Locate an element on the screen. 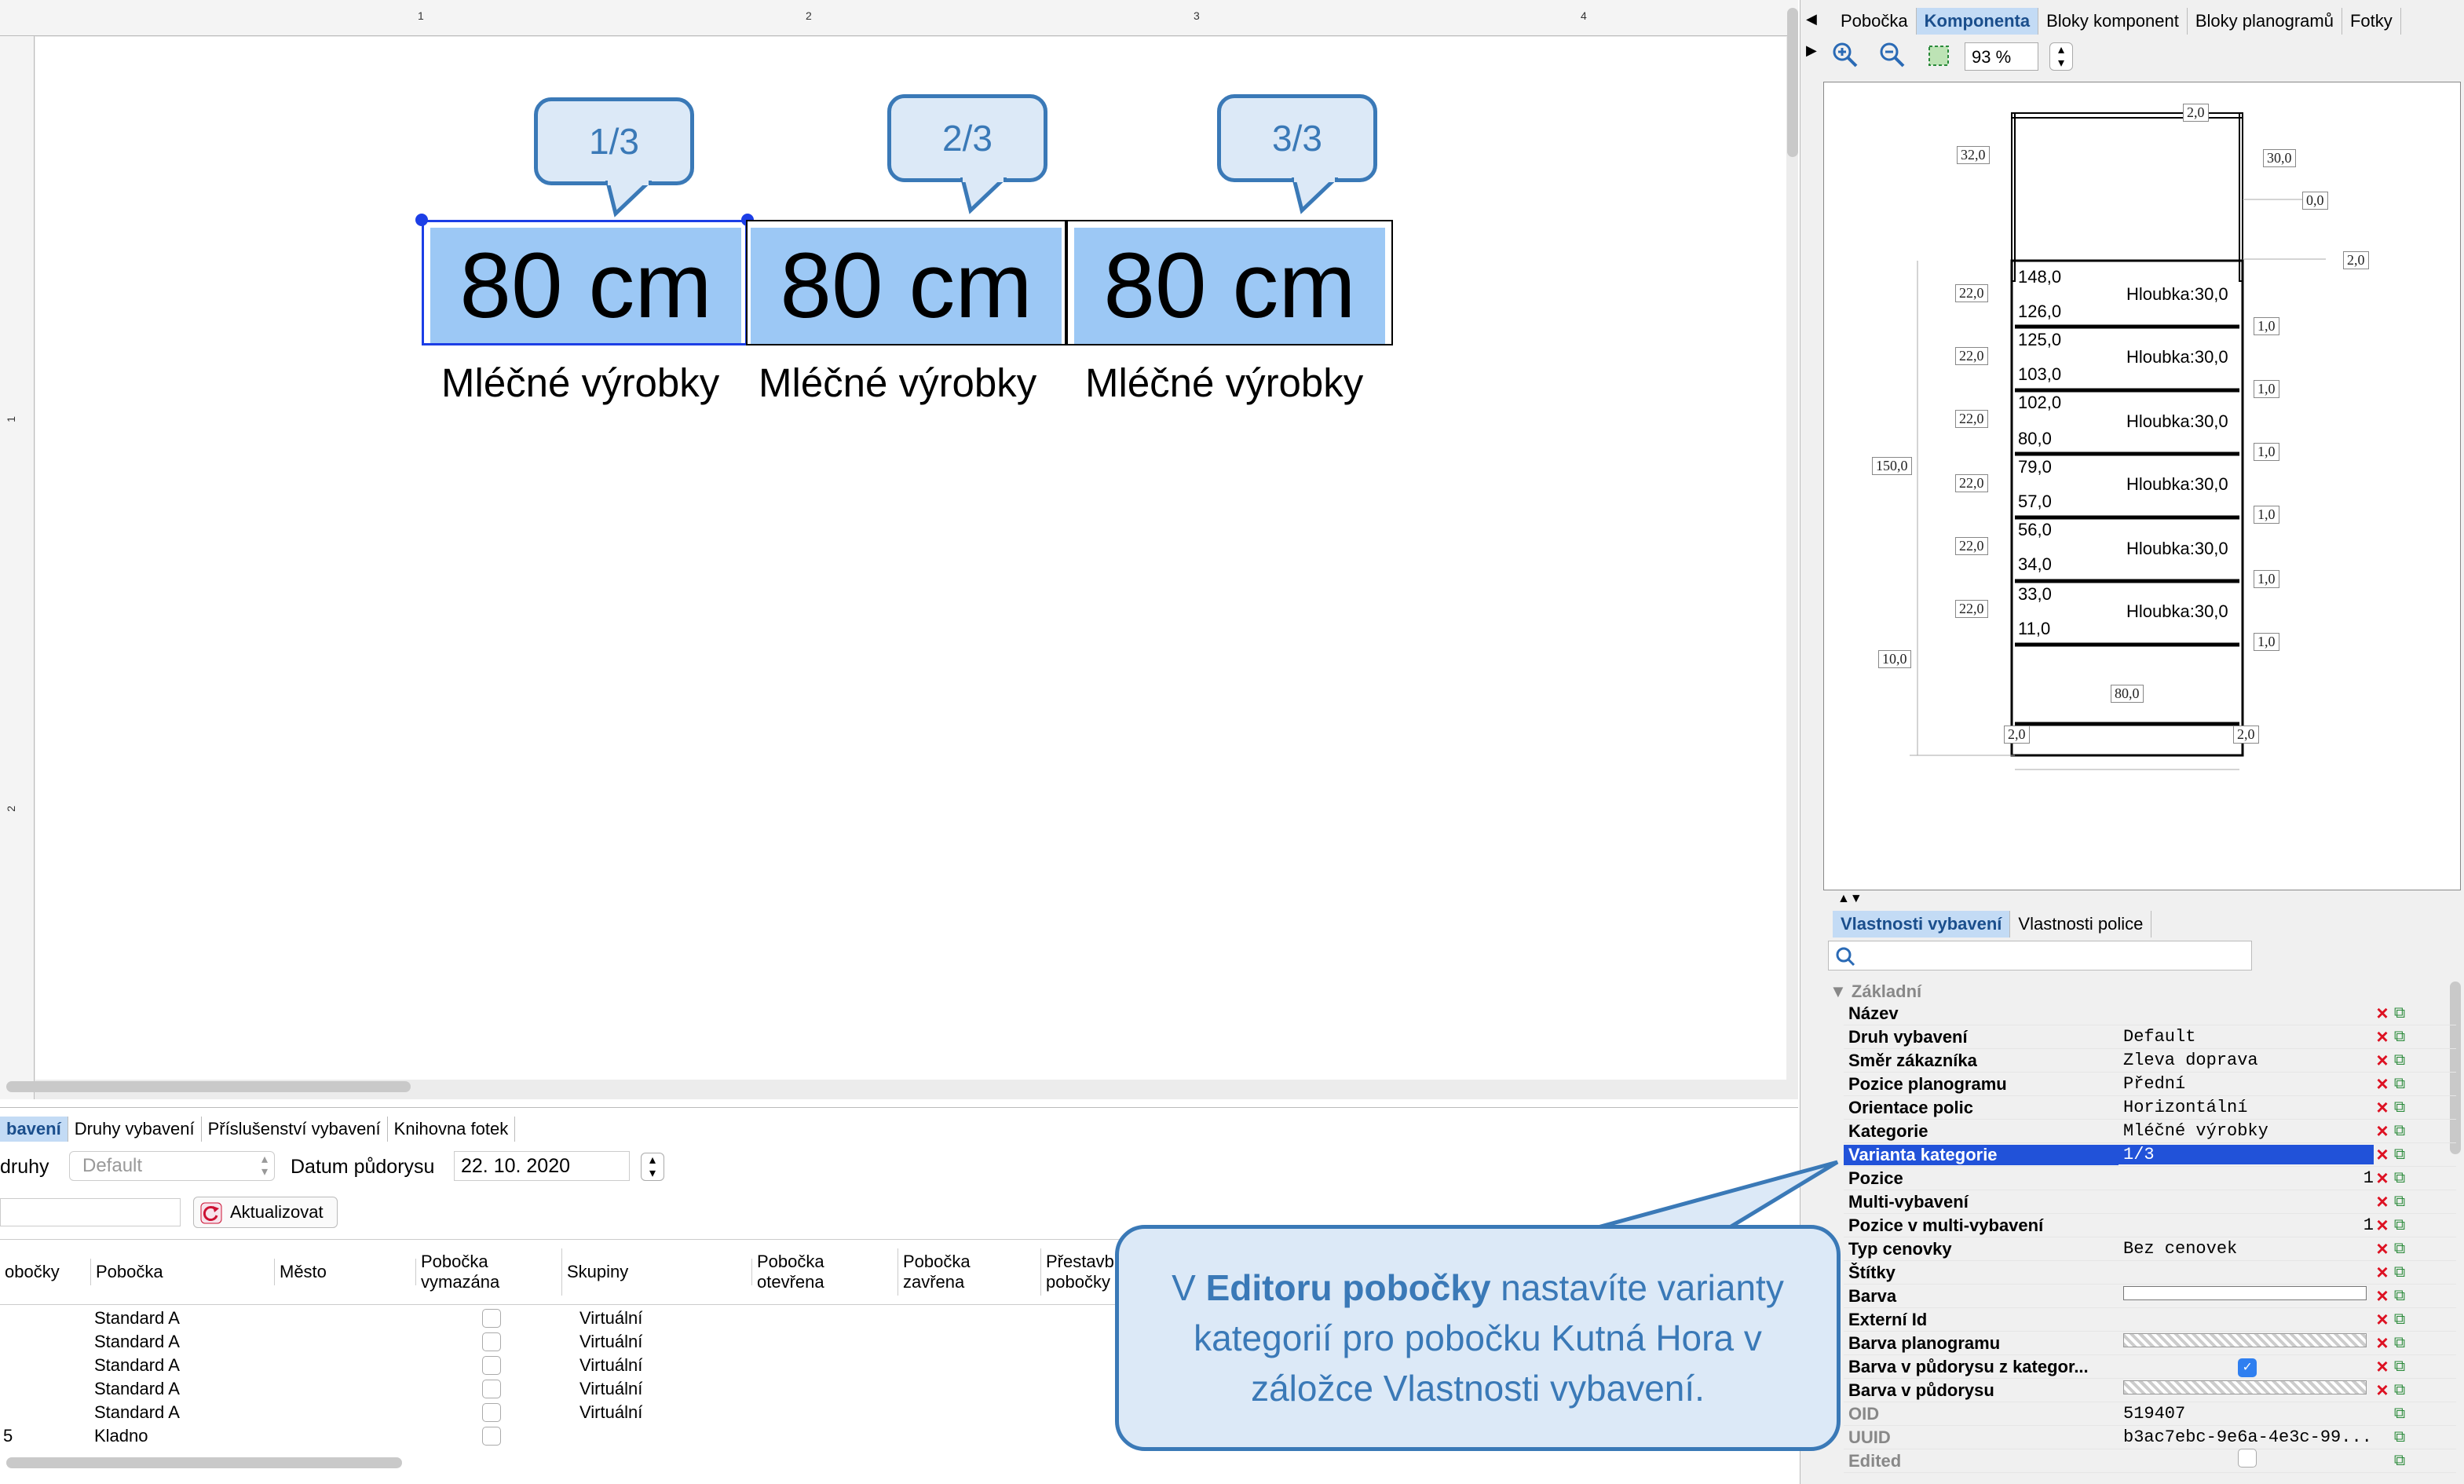 The height and width of the screenshot is (1484, 2464). property-row: Barva planogramu × ⧉ is located at coordinates (2150, 1343).